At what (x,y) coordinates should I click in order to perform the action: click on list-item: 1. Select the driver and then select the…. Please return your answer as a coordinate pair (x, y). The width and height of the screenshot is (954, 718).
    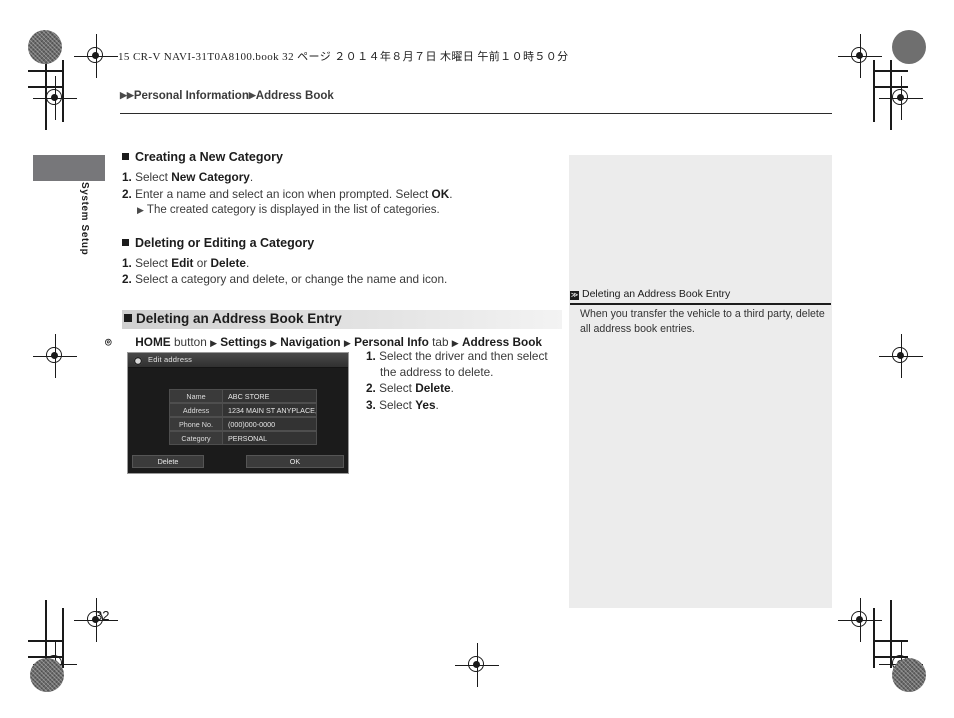
    Looking at the image, I should click on (464, 364).